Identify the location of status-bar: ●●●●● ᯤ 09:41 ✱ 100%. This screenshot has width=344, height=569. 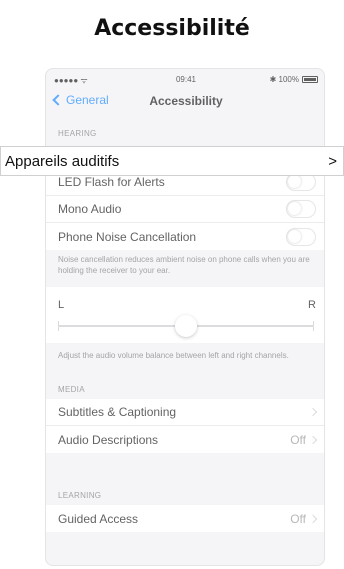
(185, 79).